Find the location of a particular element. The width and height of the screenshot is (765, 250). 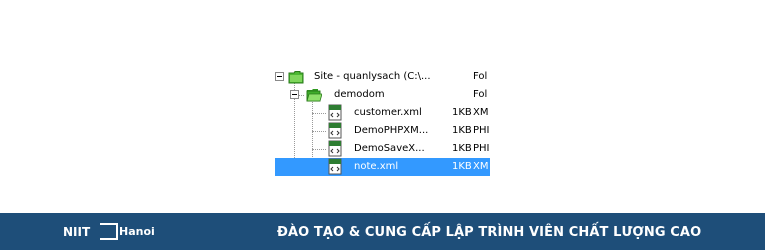

folder-open-icon is located at coordinates (314, 95).